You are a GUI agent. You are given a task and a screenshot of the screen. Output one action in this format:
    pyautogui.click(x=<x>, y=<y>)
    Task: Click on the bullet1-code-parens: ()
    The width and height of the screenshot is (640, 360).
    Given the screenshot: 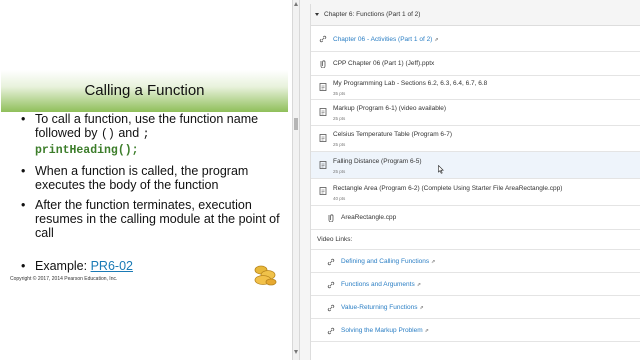 What is the action you would take?
    pyautogui.click(x=108, y=134)
    